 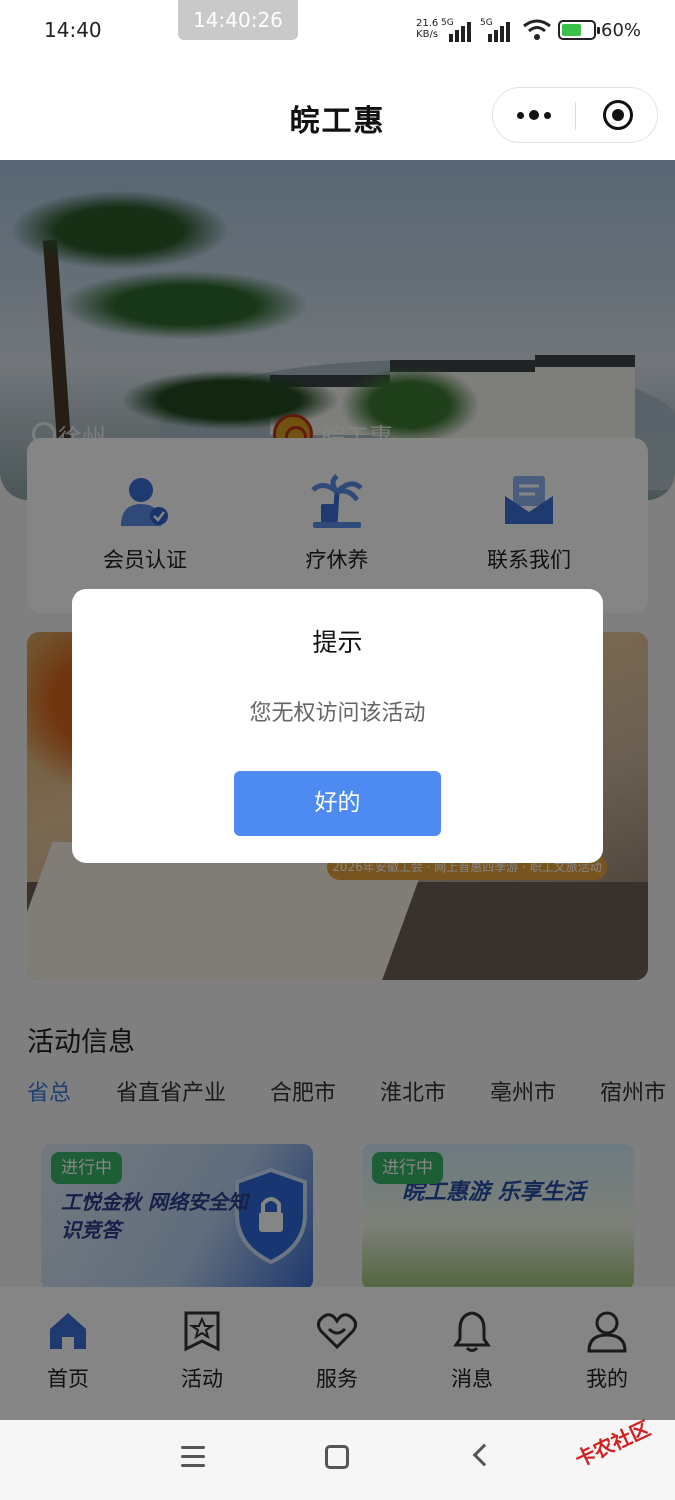 I want to click on system-nav-bar, so click(x=337, y=1460).